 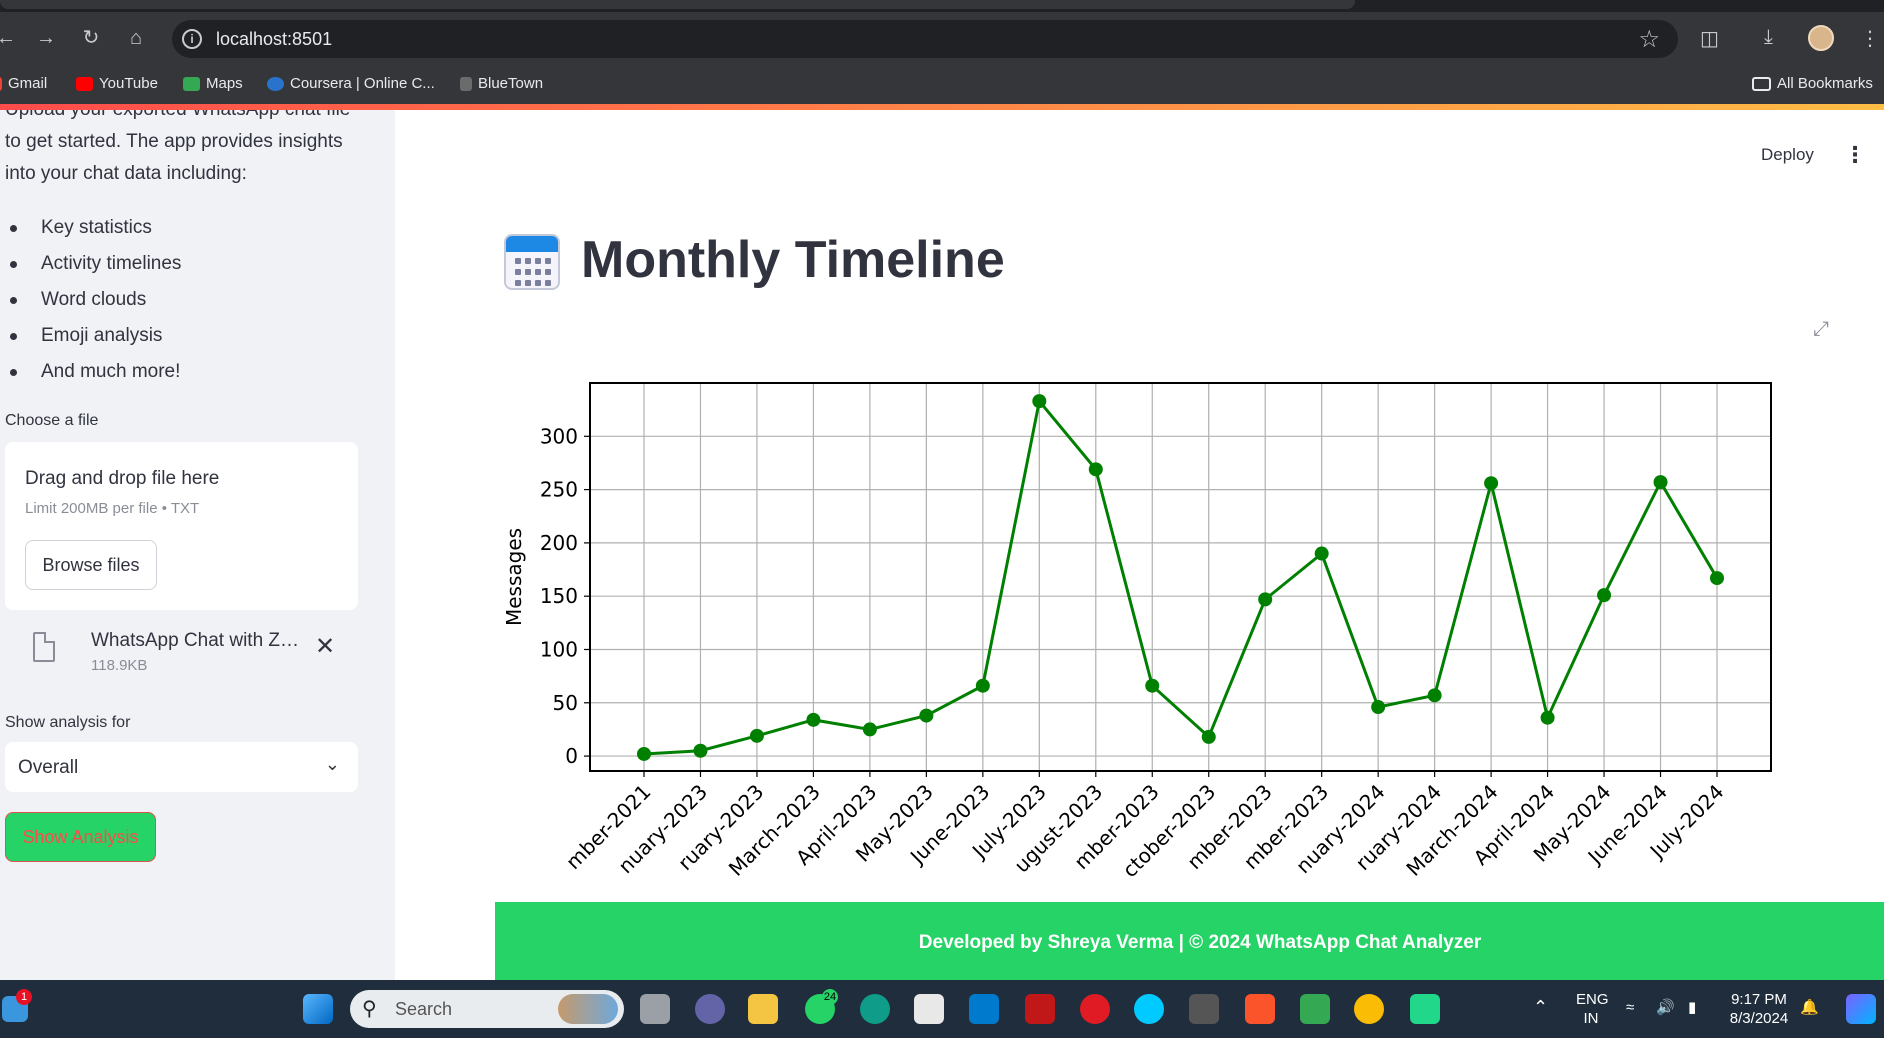 What do you see at coordinates (181, 767) in the screenshot?
I see `analysis-select: Overall ⌄` at bounding box center [181, 767].